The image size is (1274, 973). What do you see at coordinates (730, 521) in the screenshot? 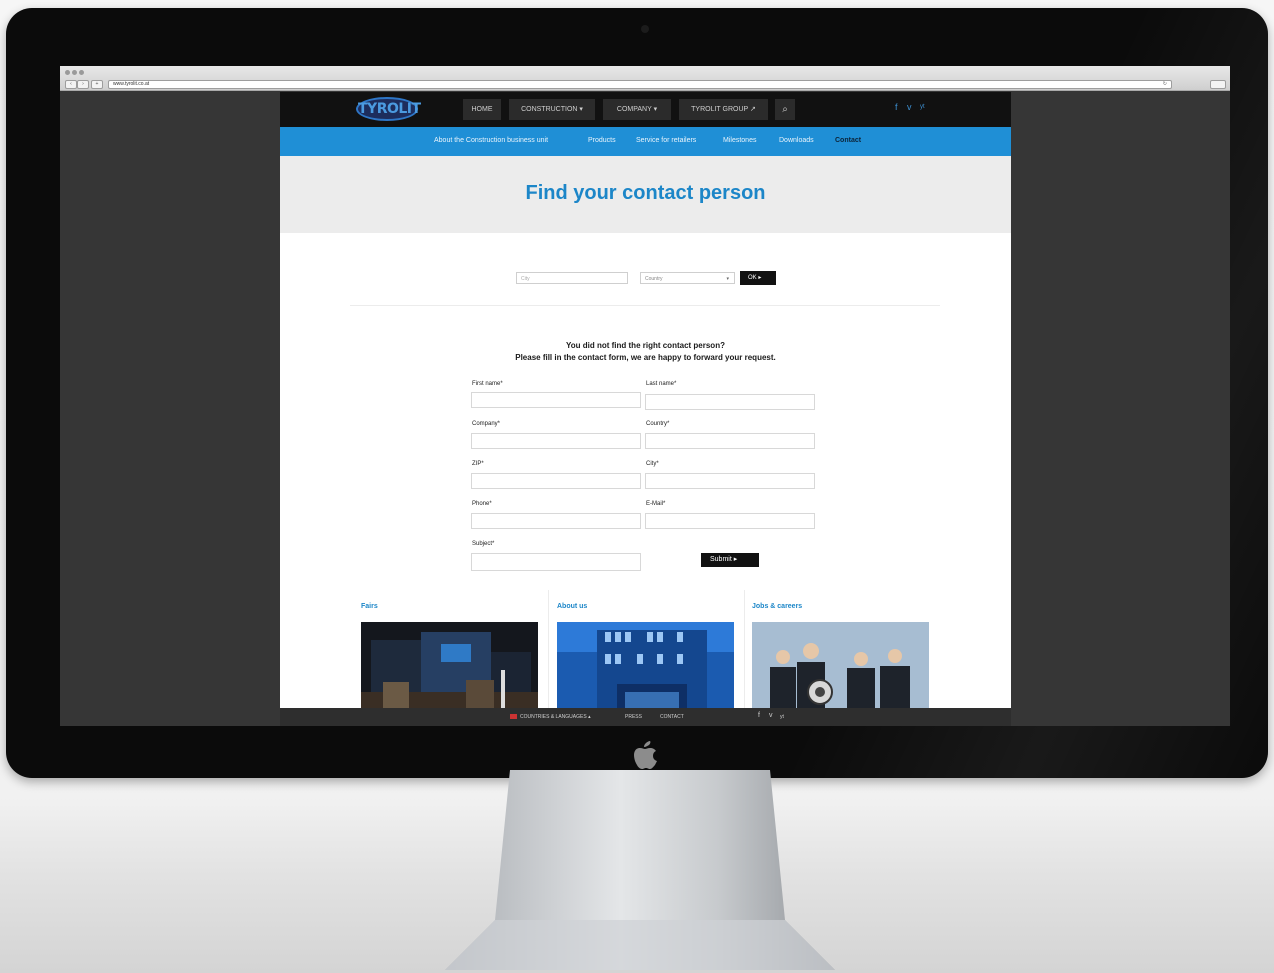
I see `email-field` at bounding box center [730, 521].